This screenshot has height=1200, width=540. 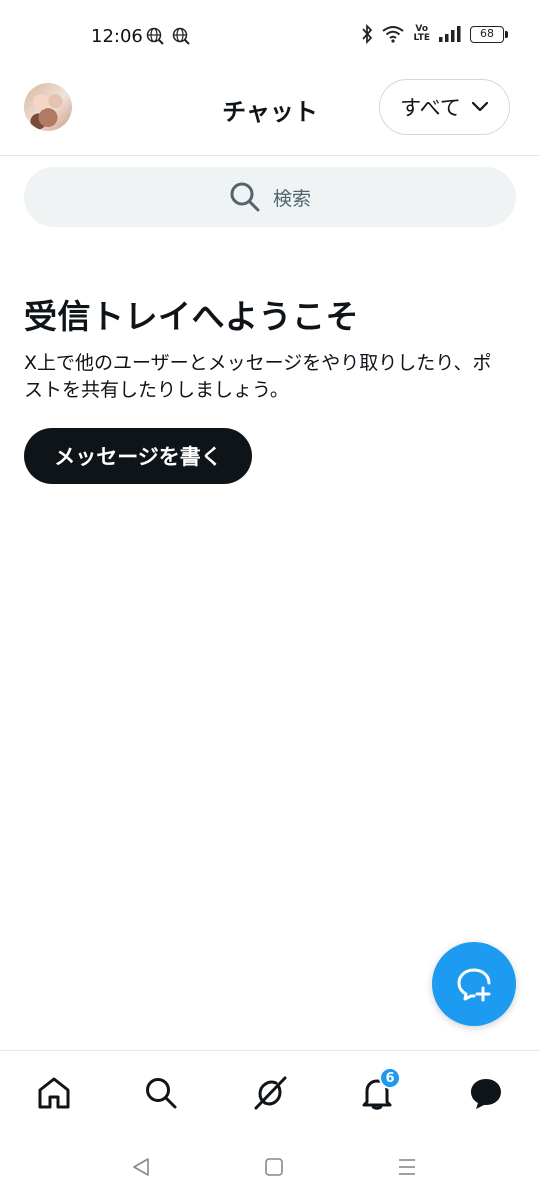 What do you see at coordinates (258, 376) in the screenshot?
I see `welcome-description: X上で他のユーザーとメッセージをやり取りしたり、ポストを共有したりしましょう。` at bounding box center [258, 376].